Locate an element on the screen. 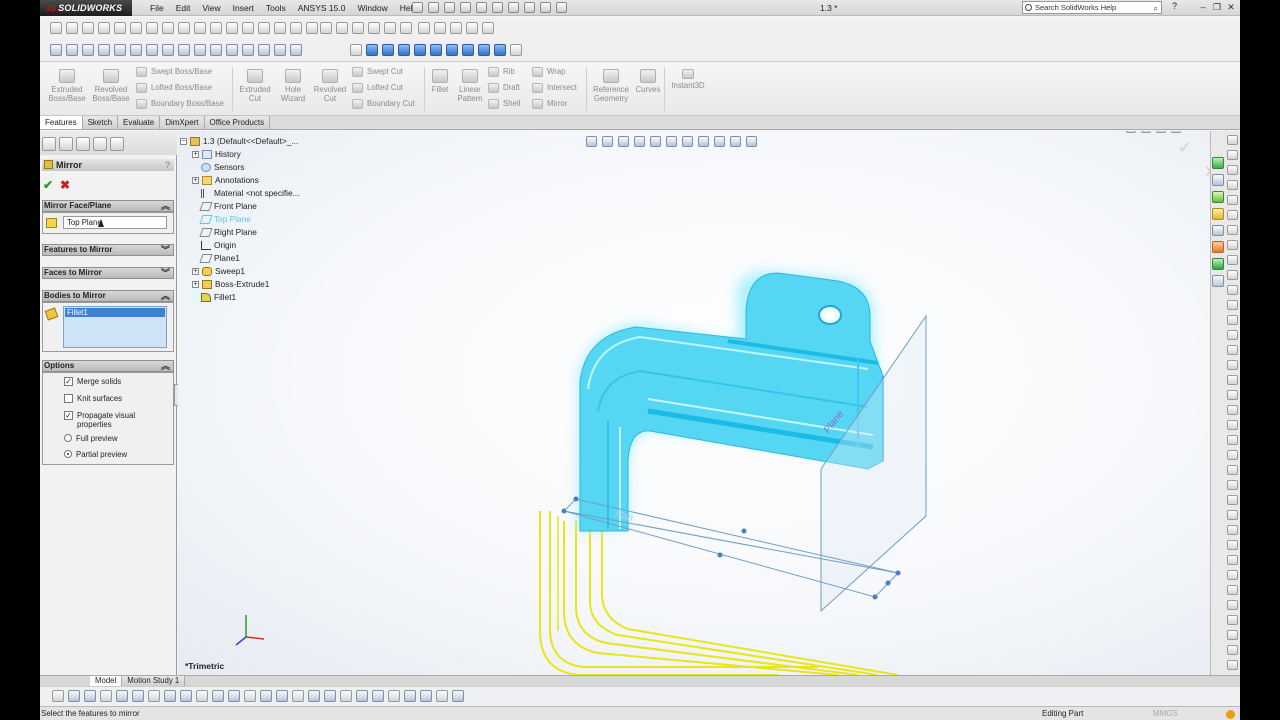 This screenshot has height=720, width=1280. pointer-icon is located at coordinates (456, 28).